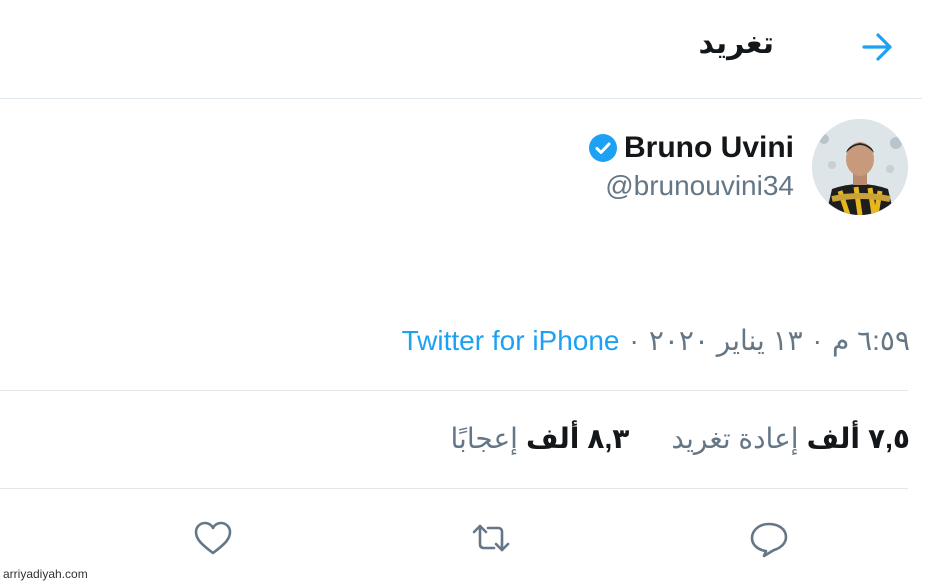 The image size is (950, 584). I want to click on like-count-unit: ألف, so click(552, 438).